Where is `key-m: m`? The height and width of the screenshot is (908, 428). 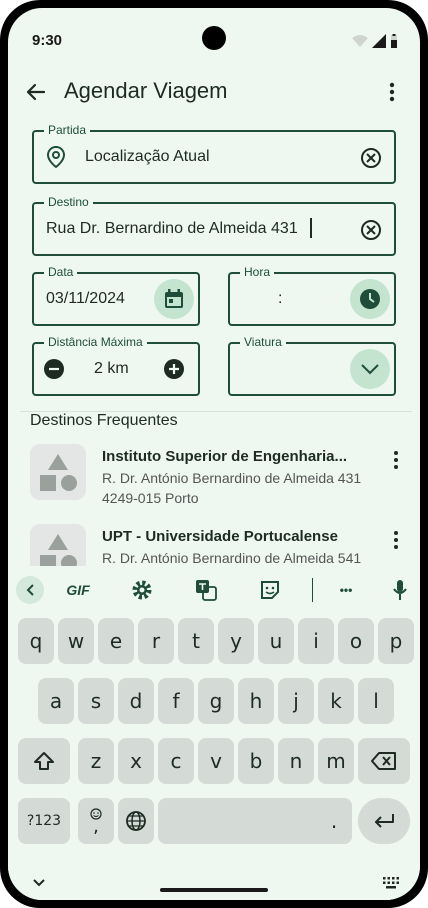
key-m: m is located at coordinates (336, 761).